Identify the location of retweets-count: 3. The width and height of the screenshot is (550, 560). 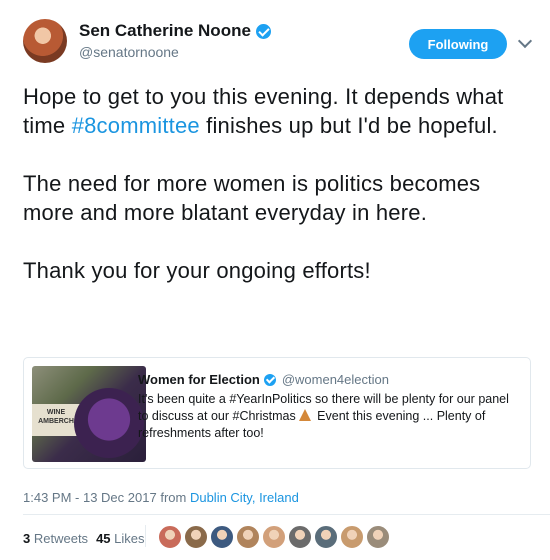
(27, 538).